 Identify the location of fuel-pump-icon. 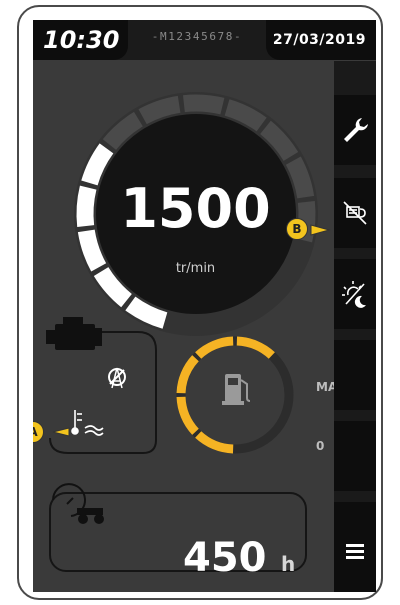
(236, 389).